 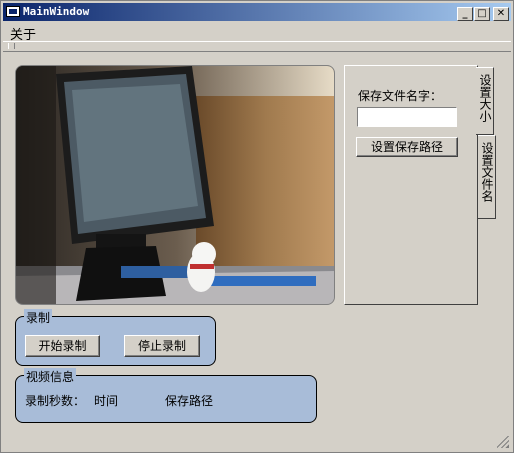 I want to click on record-seconds-label: 录制秒数：, so click(x=55, y=401).